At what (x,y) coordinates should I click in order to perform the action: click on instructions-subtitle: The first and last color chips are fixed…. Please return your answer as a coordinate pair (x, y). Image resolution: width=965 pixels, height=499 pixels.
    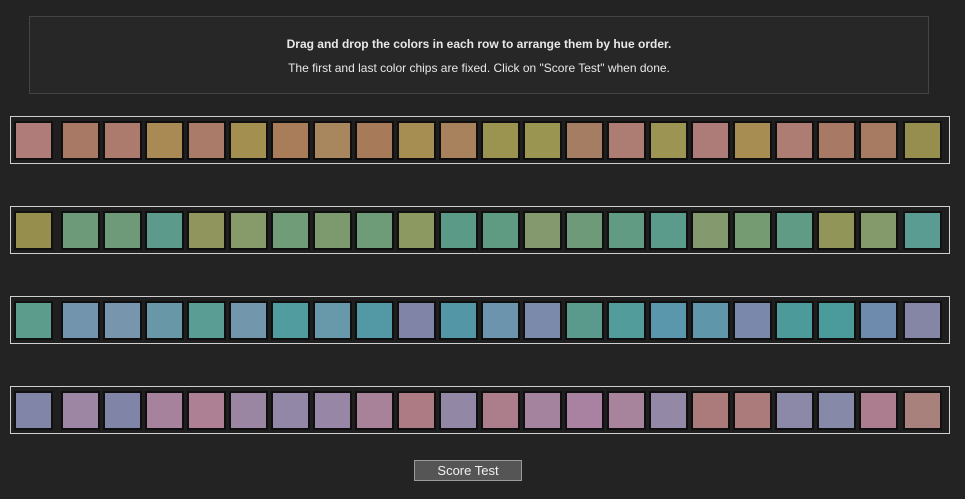
    Looking at the image, I should click on (479, 68).